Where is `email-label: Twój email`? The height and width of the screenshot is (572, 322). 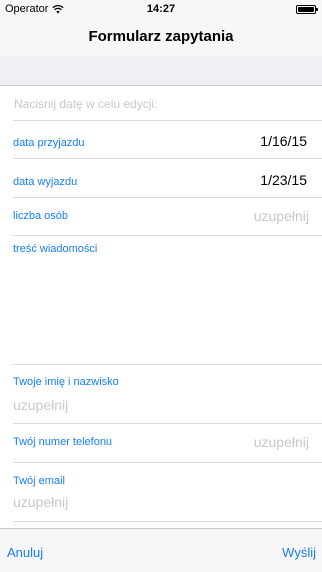 email-label: Twój email is located at coordinates (39, 481).